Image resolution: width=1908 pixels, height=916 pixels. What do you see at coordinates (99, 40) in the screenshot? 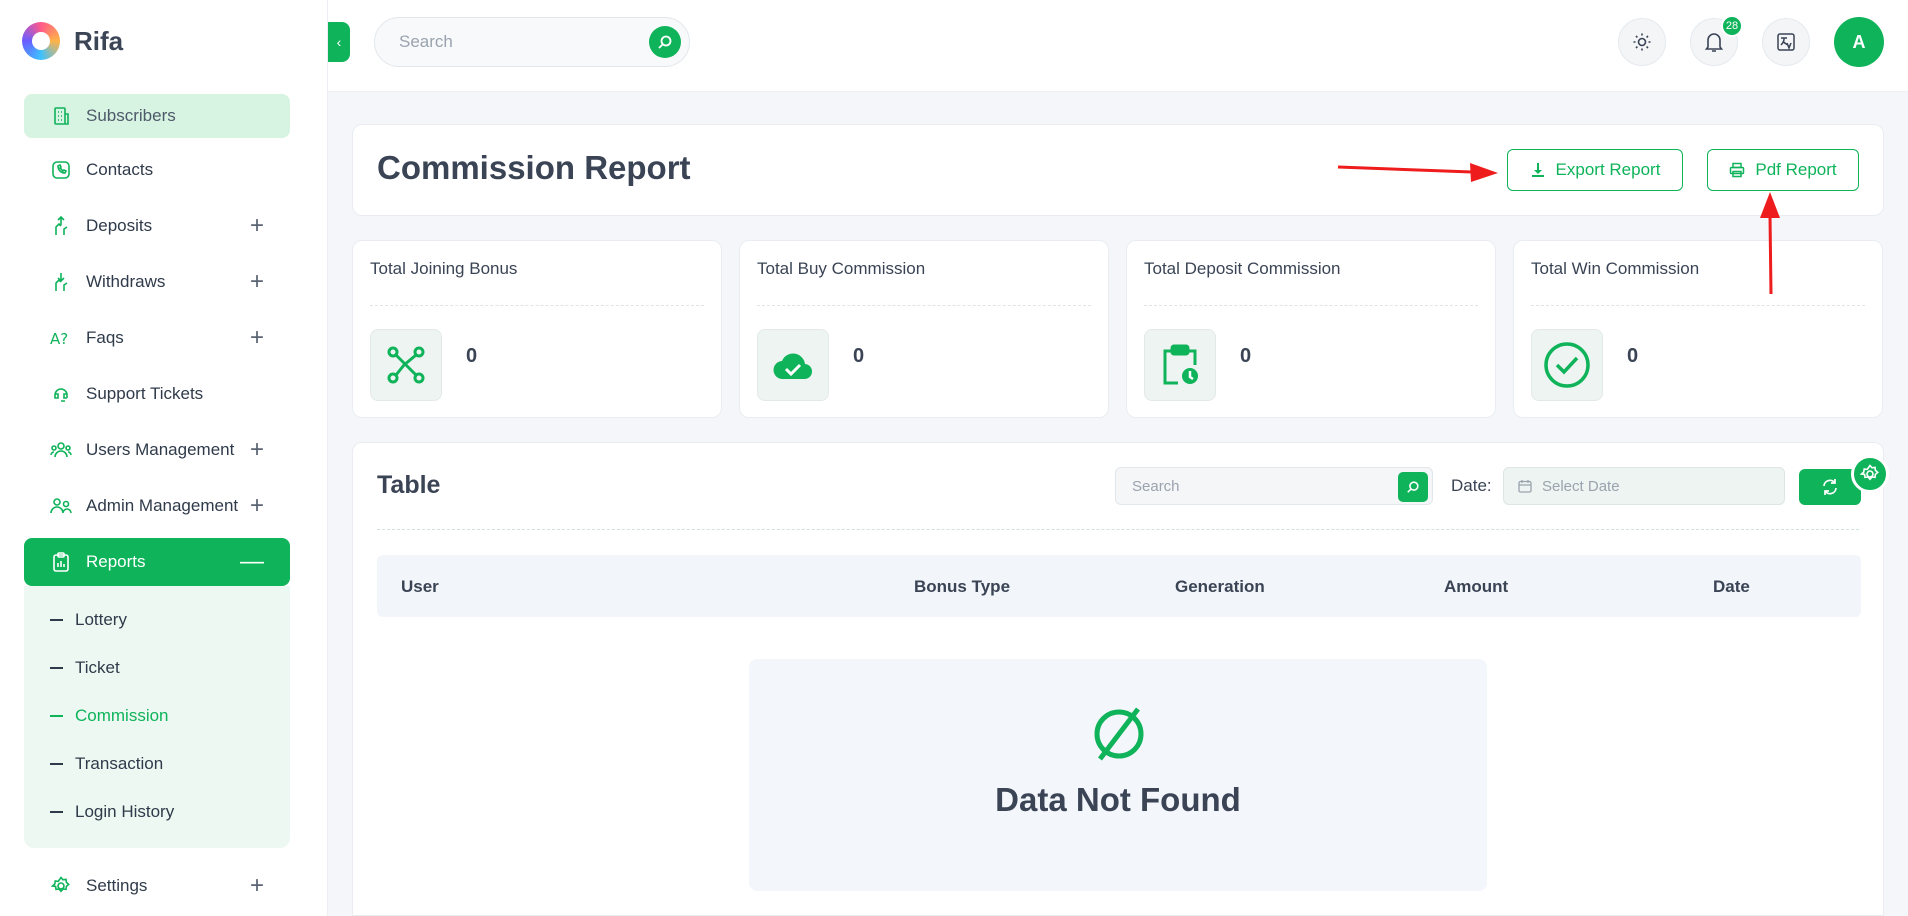
I see `app-name: Rifa` at bounding box center [99, 40].